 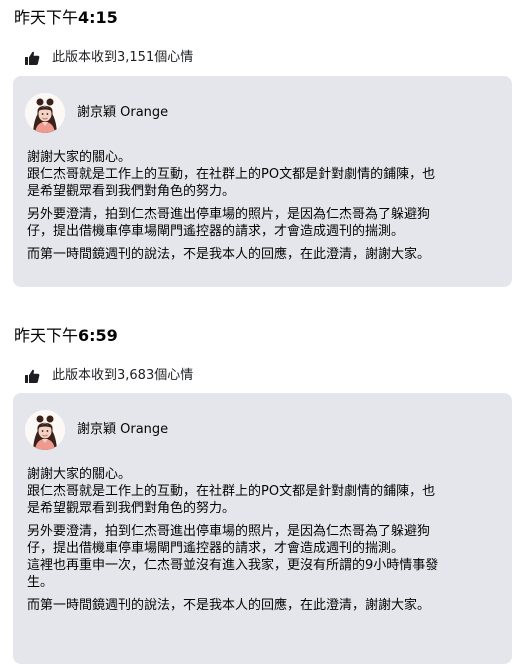 What do you see at coordinates (98, 335) in the screenshot?
I see `timestamp-time: 6:59` at bounding box center [98, 335].